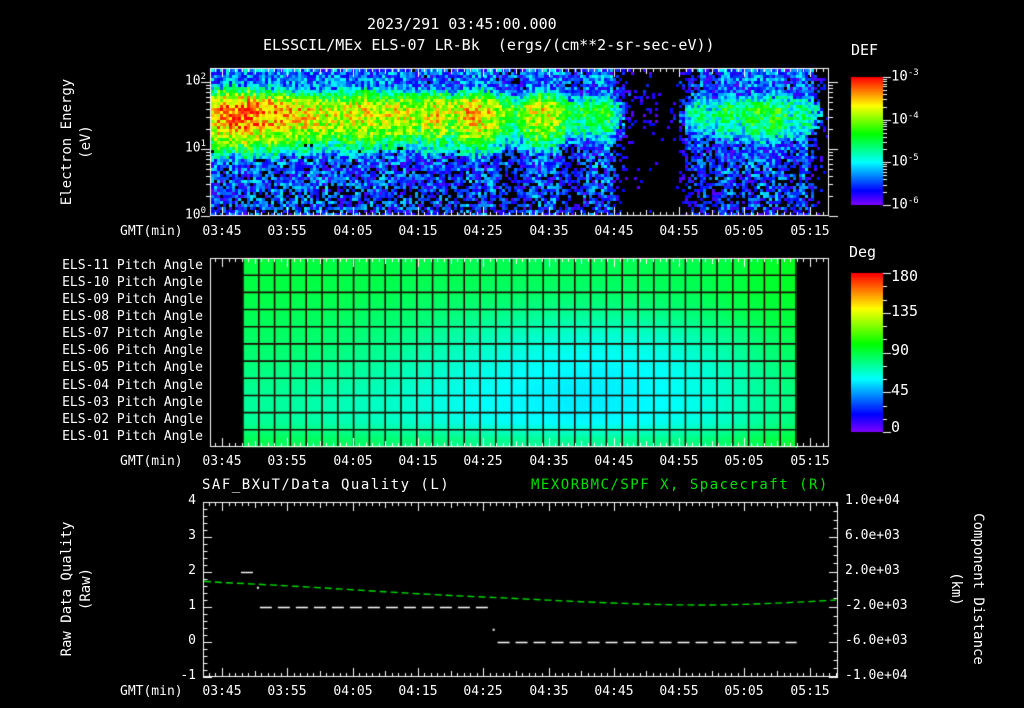 This screenshot has width=1024, height=708. I want to click on gmt-label-mid: GMT(min), so click(151, 461).